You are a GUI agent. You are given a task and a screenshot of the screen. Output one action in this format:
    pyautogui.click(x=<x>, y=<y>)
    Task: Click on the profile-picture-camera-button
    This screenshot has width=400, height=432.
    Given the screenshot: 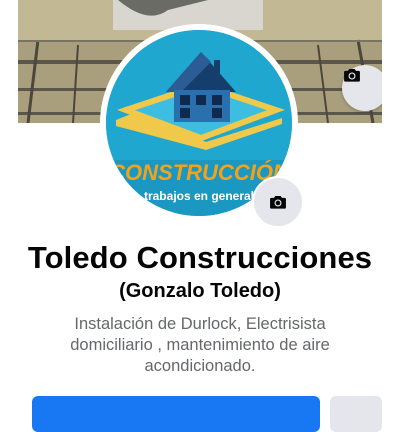 What is the action you would take?
    pyautogui.click(x=278, y=202)
    